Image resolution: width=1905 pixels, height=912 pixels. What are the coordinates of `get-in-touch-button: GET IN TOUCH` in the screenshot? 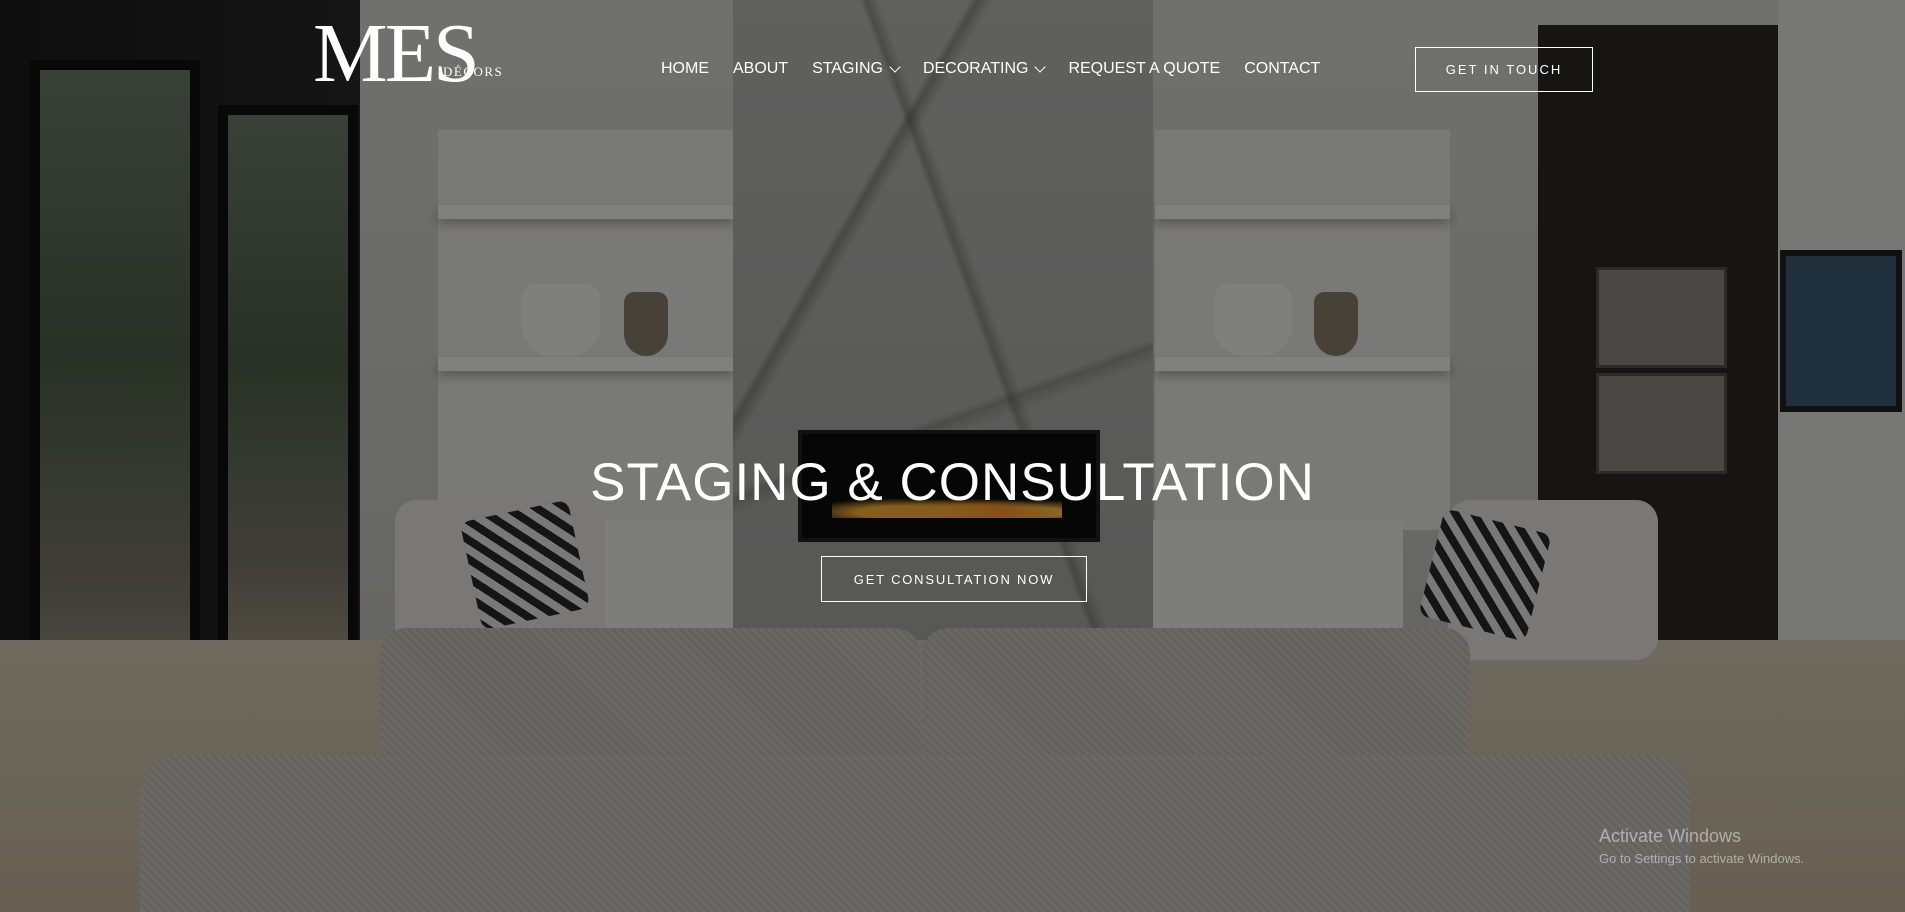 It's located at (1504, 69).